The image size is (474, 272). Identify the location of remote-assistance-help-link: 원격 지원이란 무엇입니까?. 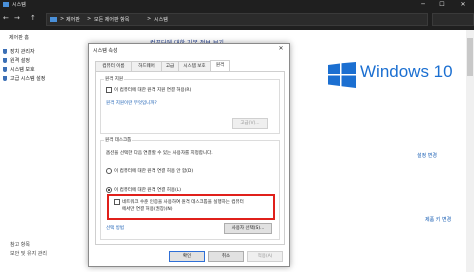
(131, 103).